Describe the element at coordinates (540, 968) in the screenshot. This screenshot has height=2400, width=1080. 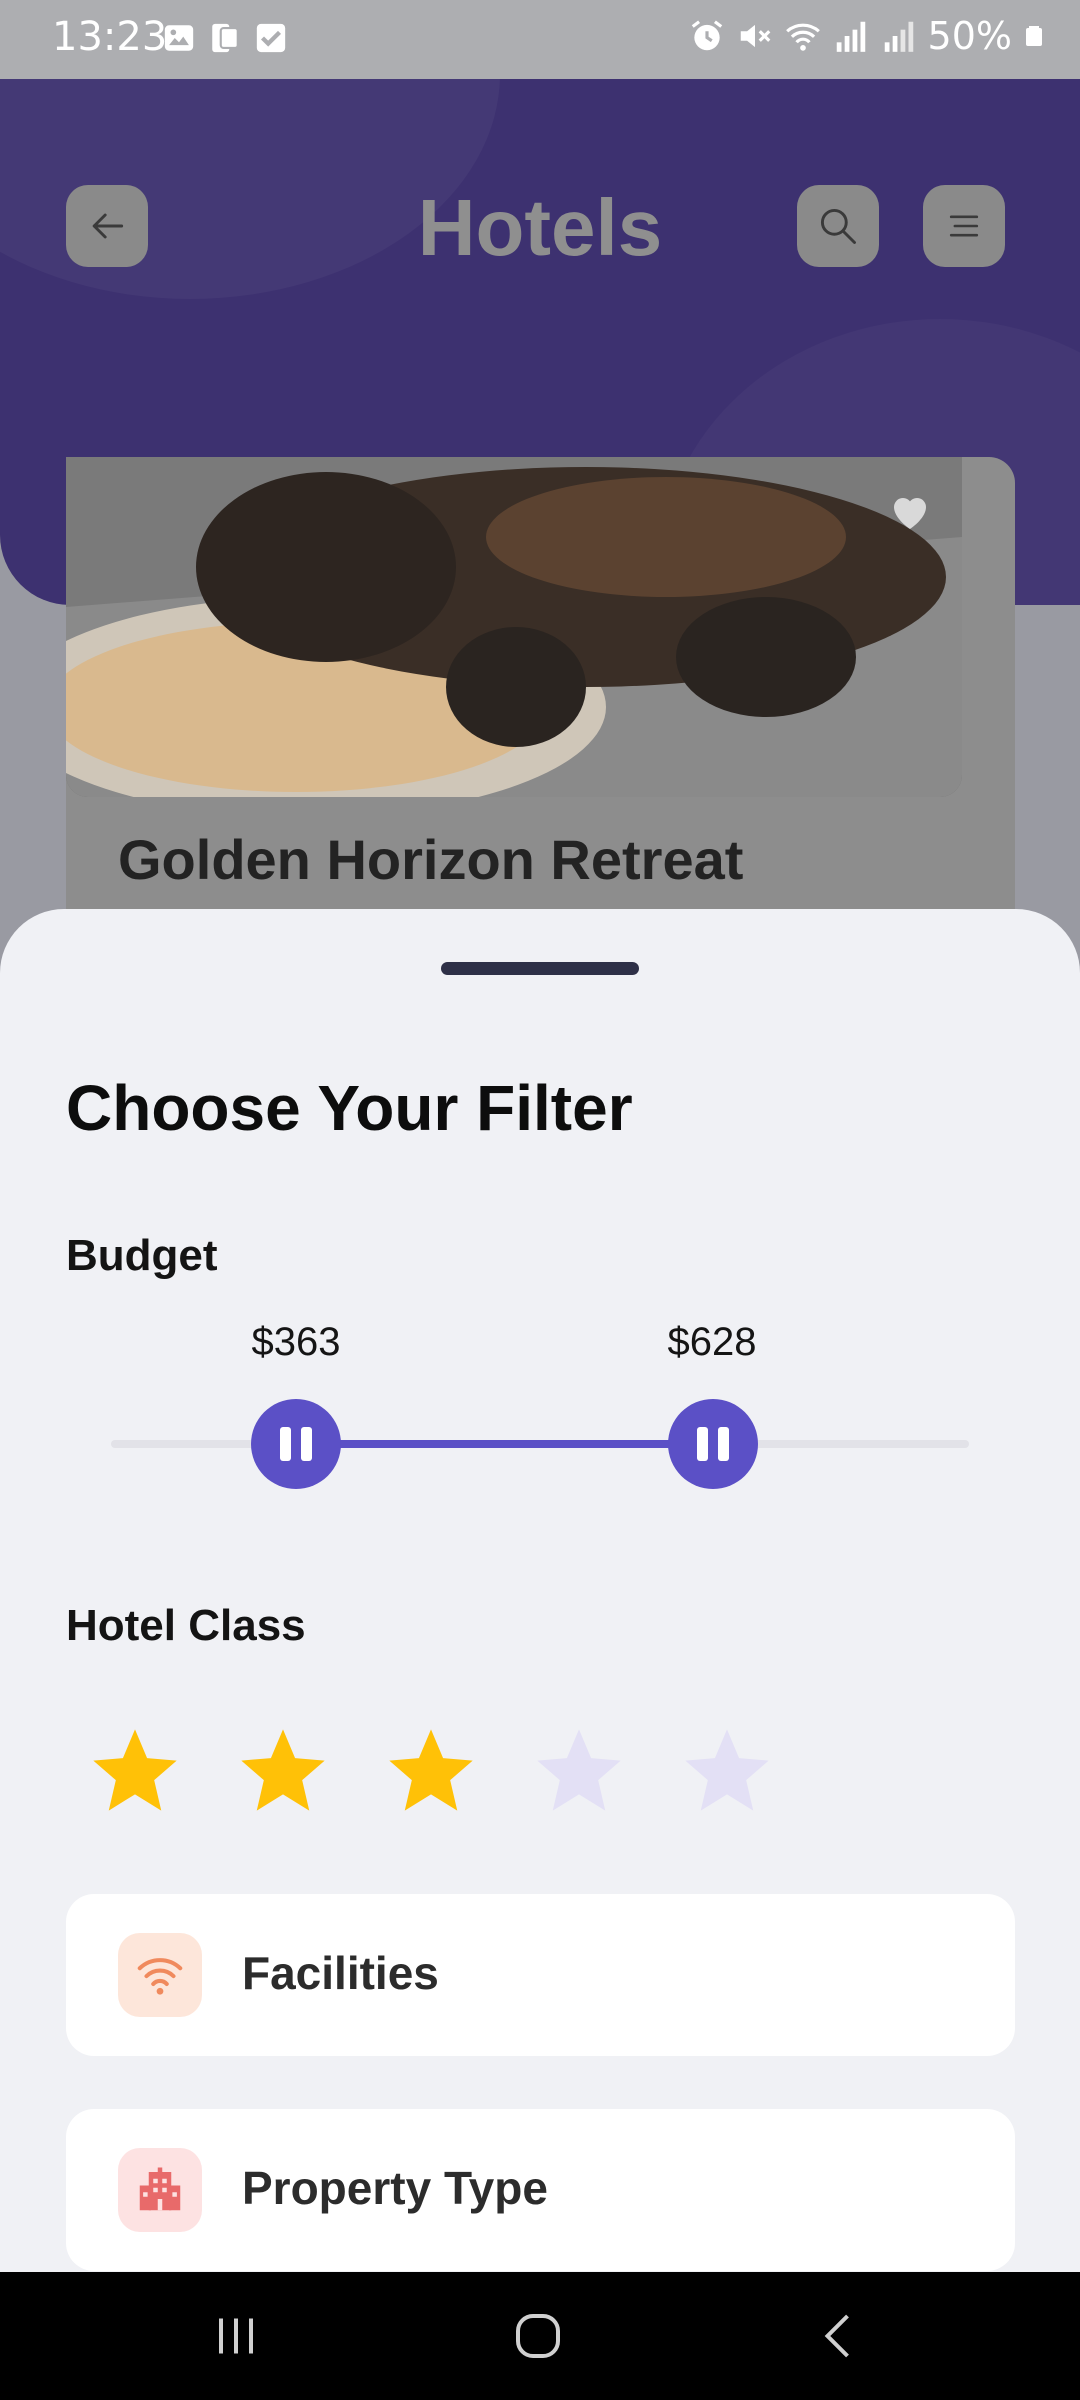
I see `drag-handle` at that location.